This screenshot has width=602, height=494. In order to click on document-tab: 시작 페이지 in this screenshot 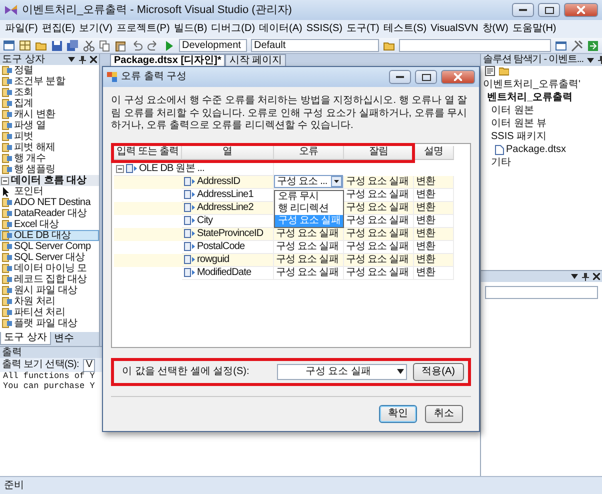, I will do `click(255, 60)`.